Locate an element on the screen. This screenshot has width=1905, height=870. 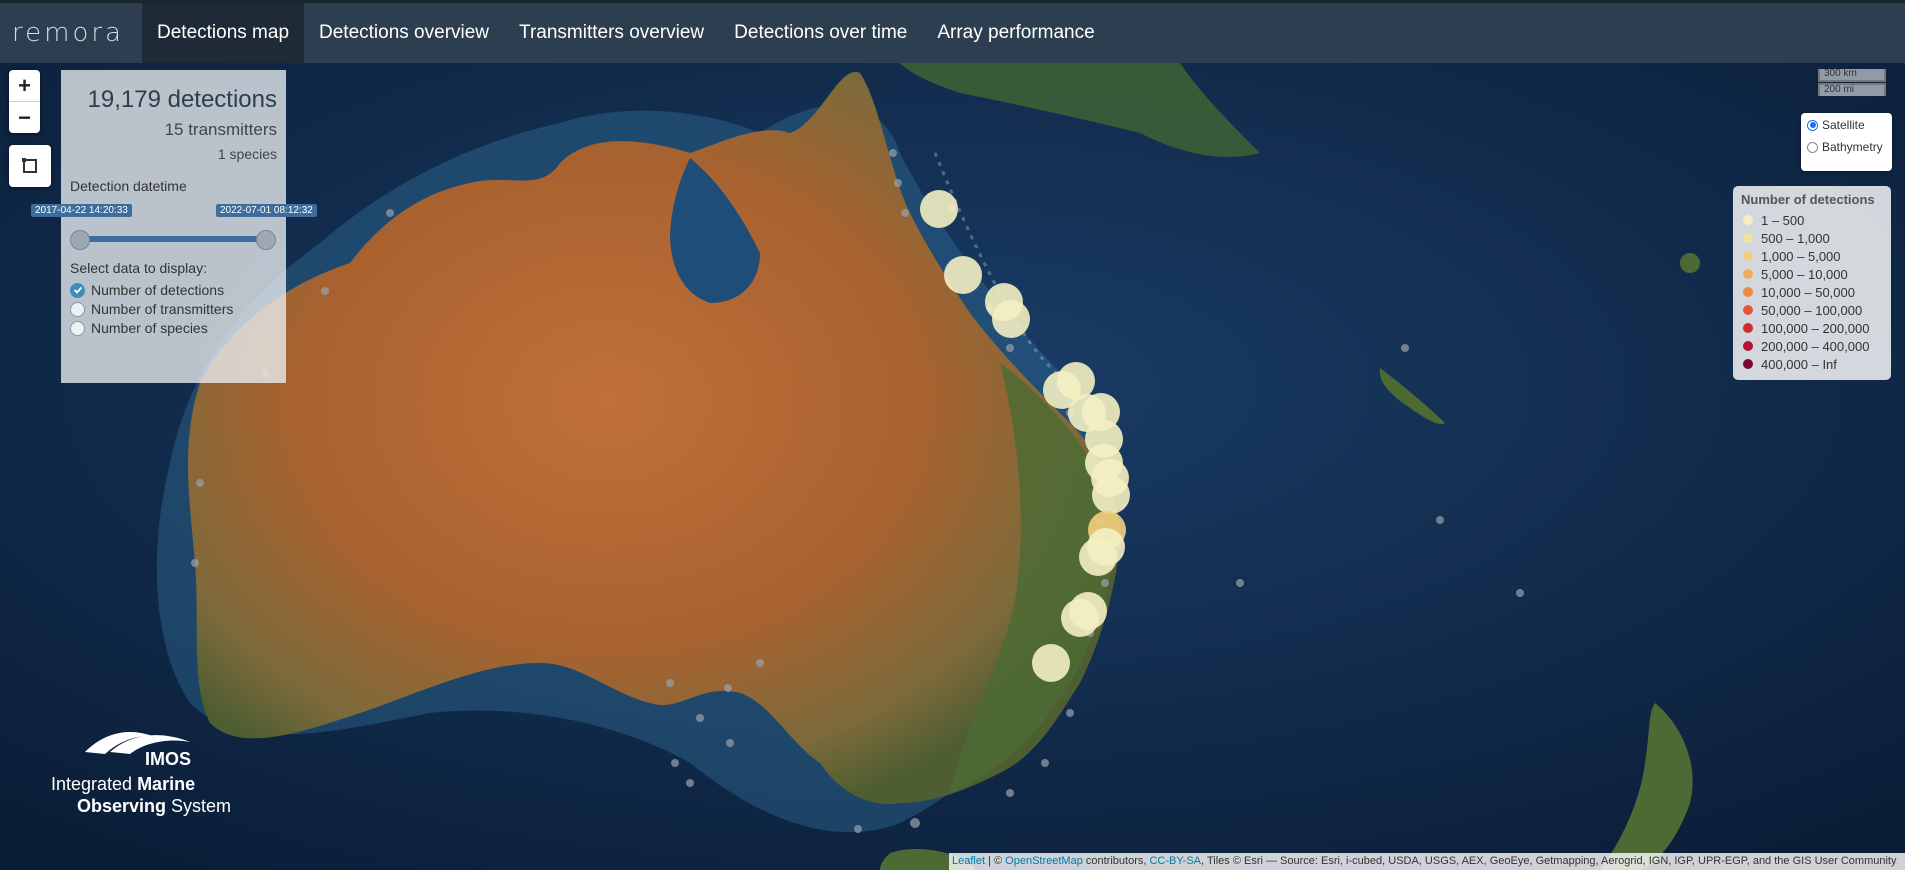
fiji is located at coordinates (1690, 263).